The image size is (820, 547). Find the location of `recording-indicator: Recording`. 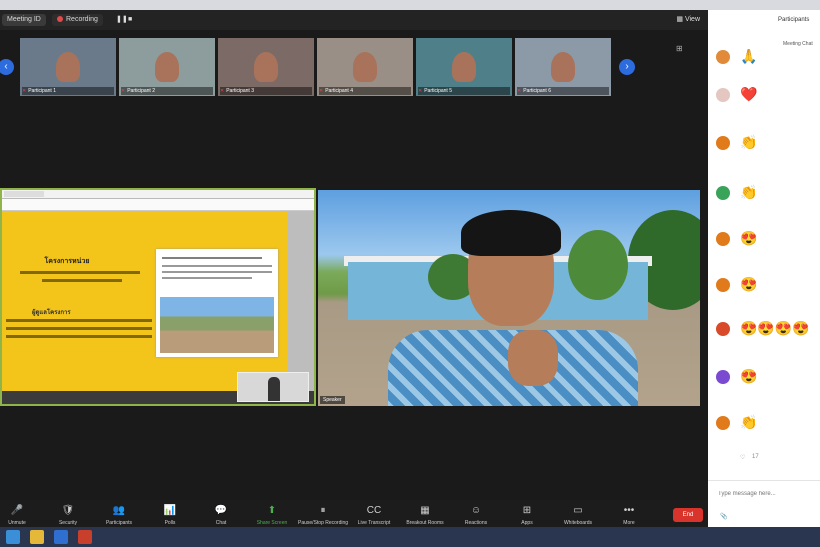

recording-indicator: Recording is located at coordinates (77, 20).